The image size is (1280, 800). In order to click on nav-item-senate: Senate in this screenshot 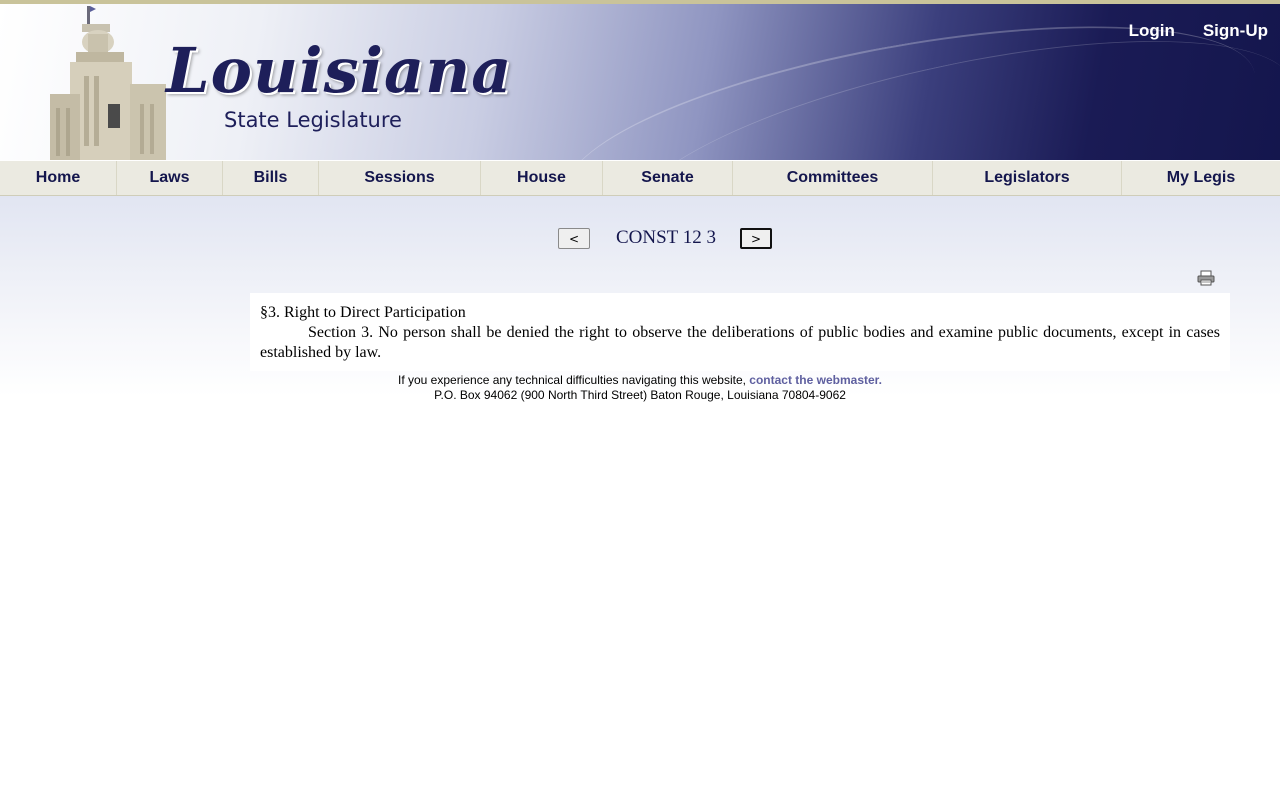, I will do `click(668, 178)`.